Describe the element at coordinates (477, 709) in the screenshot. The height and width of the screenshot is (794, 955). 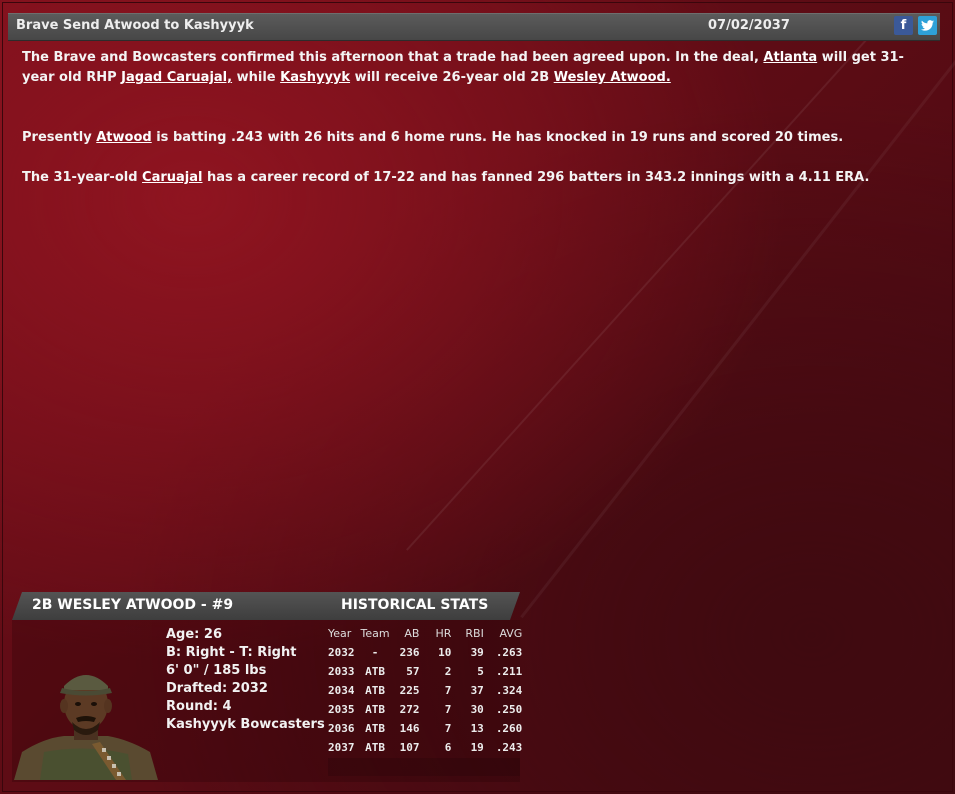
I see `stats-cell-rbi: 30` at that location.